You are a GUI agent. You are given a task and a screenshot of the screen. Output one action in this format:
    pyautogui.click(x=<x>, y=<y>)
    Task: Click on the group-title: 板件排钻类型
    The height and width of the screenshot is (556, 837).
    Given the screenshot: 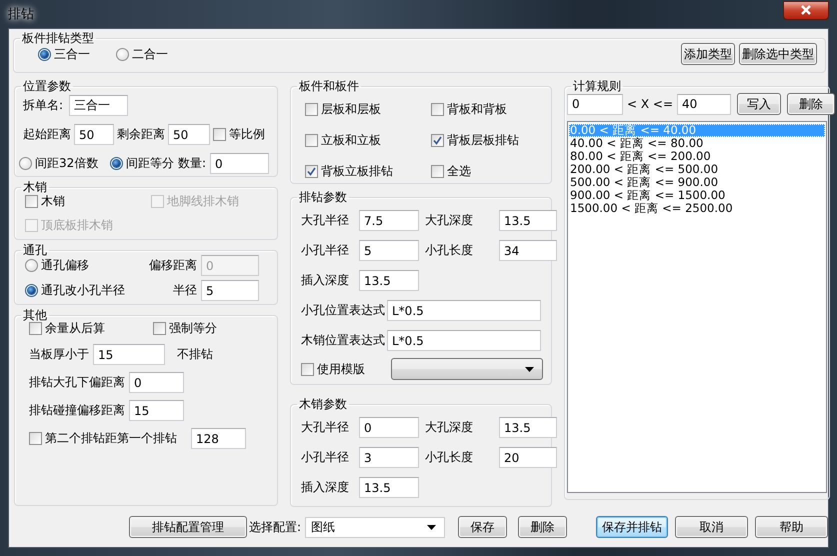 What is the action you would take?
    pyautogui.click(x=58, y=38)
    